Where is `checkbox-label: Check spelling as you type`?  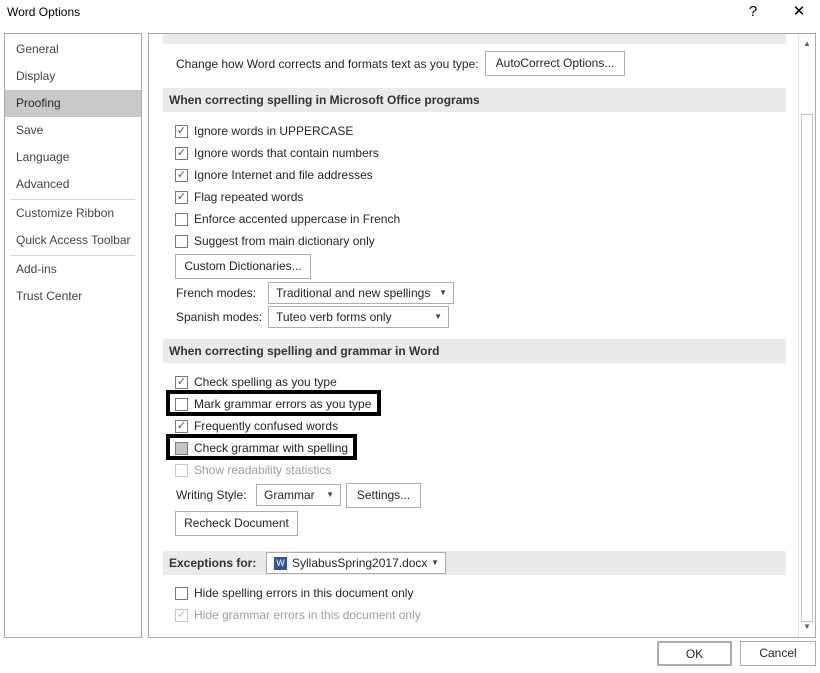 checkbox-label: Check spelling as you type is located at coordinates (265, 382).